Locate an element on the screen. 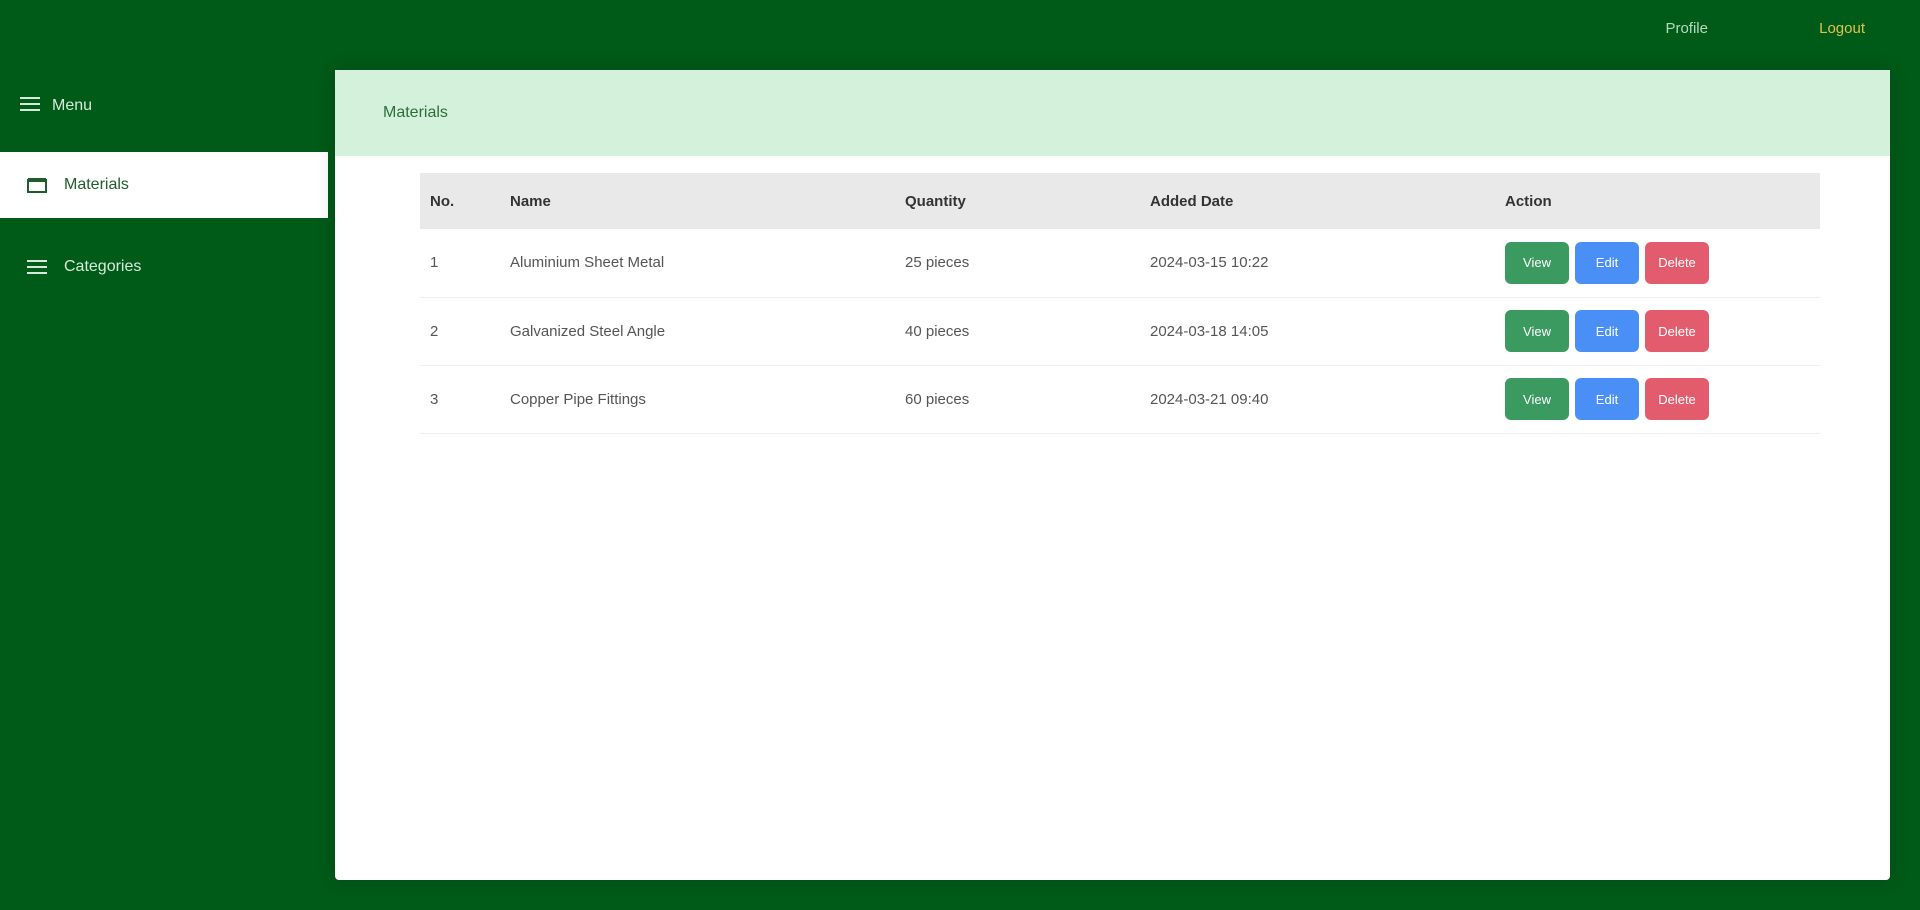 This screenshot has height=910, width=1920. column-header-quantity: Quantity is located at coordinates (935, 201).